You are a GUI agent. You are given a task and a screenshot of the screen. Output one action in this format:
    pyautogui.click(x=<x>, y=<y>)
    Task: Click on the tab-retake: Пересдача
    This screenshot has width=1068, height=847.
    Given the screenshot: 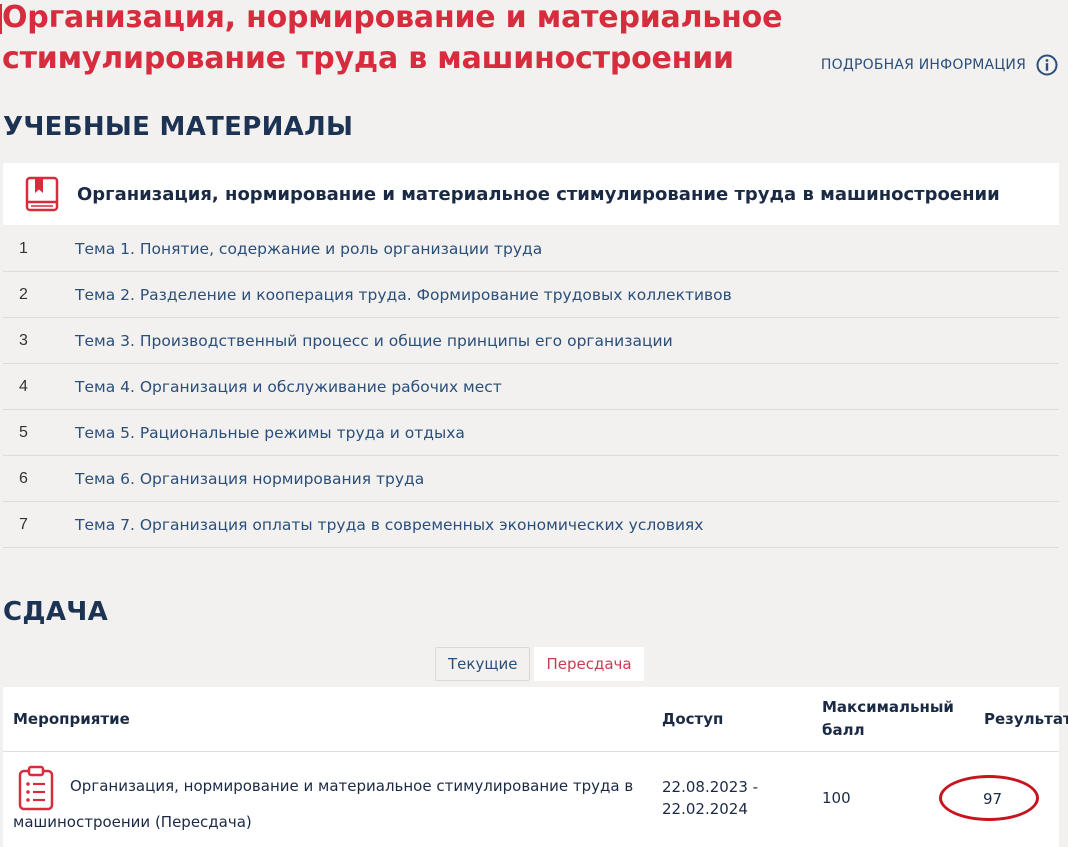 What is the action you would take?
    pyautogui.click(x=589, y=664)
    